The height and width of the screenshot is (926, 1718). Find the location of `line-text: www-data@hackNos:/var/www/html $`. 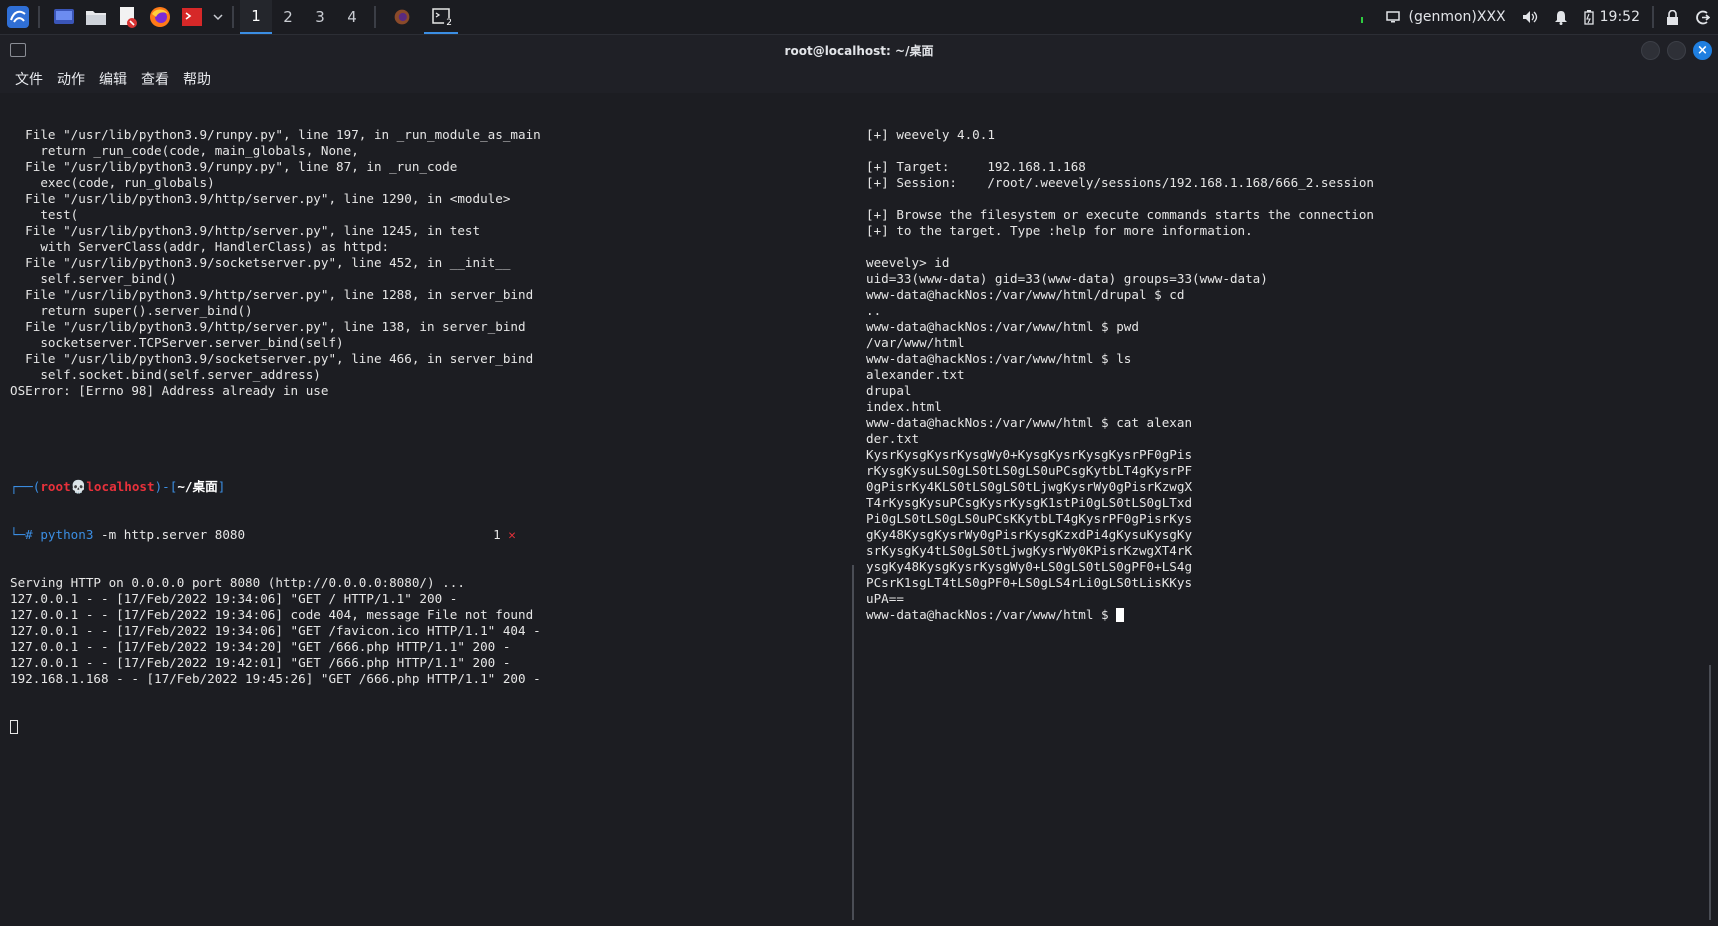

line-text: www-data@hackNos:/var/www/html $ is located at coordinates (991, 614).